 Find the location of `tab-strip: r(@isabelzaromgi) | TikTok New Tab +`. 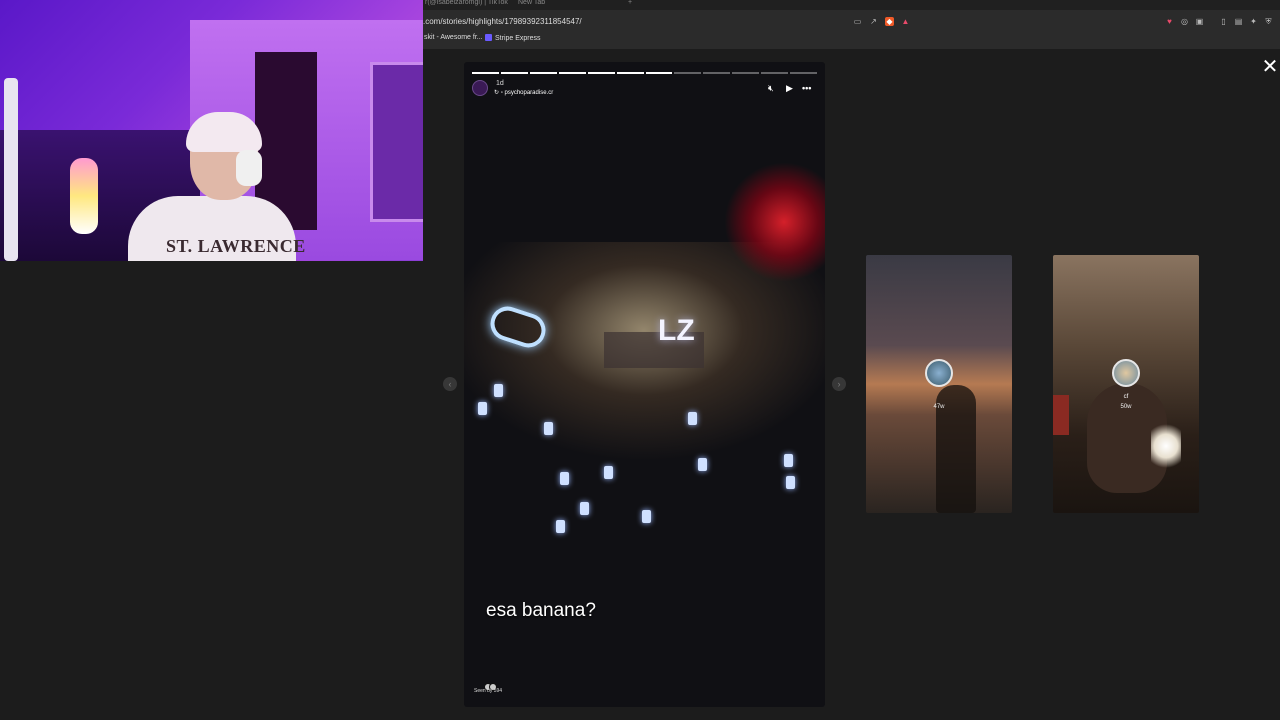

tab-strip: r(@isabelzaromgi) | TikTok New Tab + is located at coordinates (851, 5).